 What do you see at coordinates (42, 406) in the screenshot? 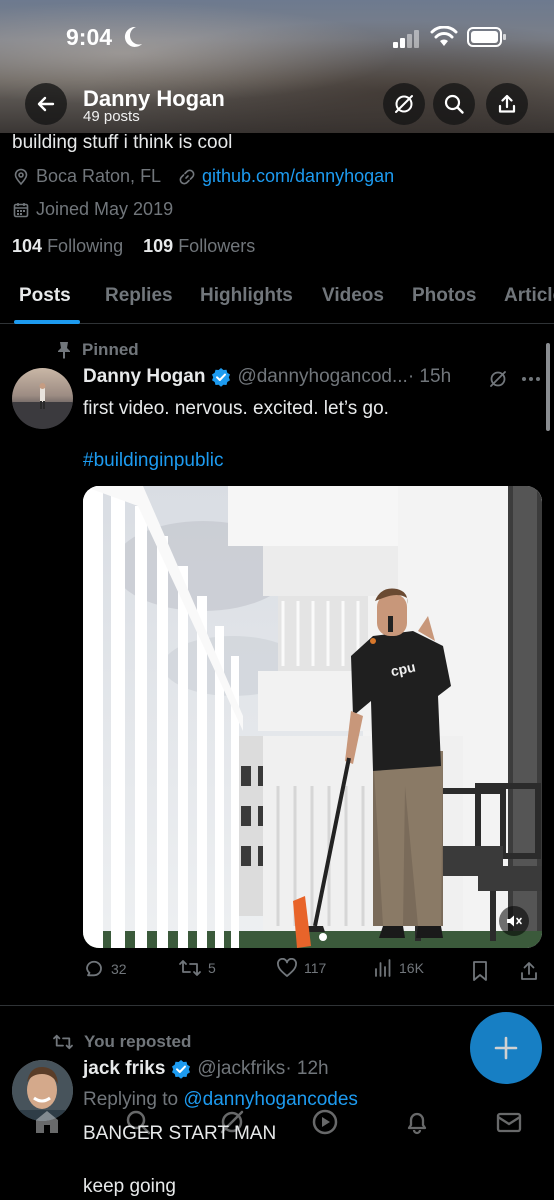
I see `avatar-photo` at bounding box center [42, 406].